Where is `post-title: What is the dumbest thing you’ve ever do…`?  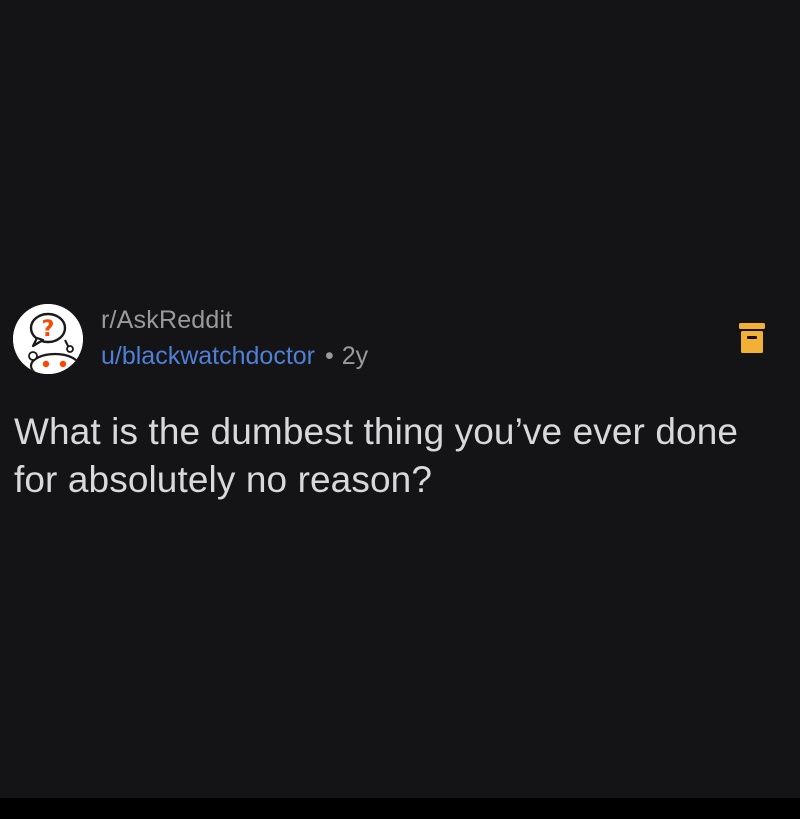
post-title: What is the dumbest thing you’ve ever do… is located at coordinates (399, 456).